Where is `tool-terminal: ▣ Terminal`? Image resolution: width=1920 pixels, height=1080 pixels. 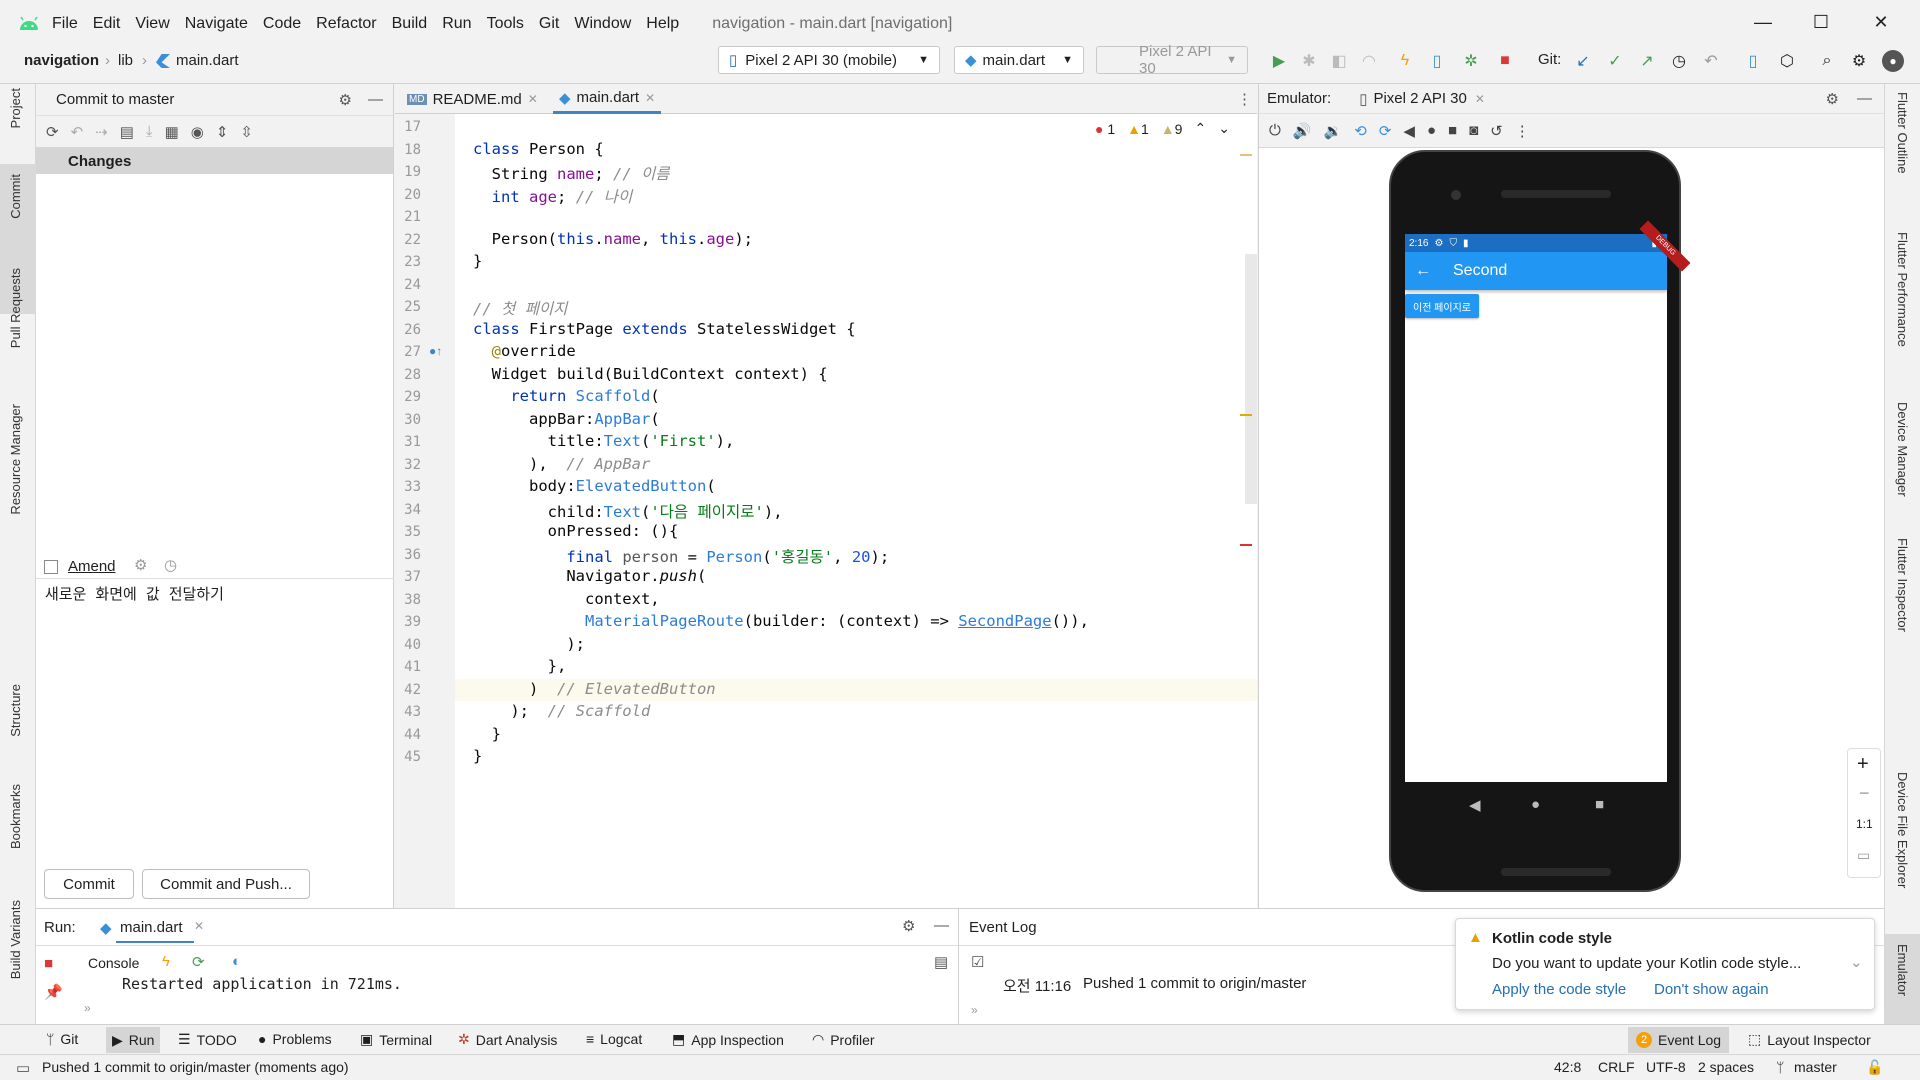 tool-terminal: ▣ Terminal is located at coordinates (396, 1039).